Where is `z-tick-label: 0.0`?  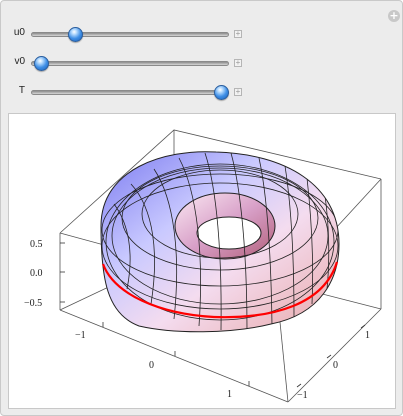 z-tick-label: 0.0 is located at coordinates (36, 273).